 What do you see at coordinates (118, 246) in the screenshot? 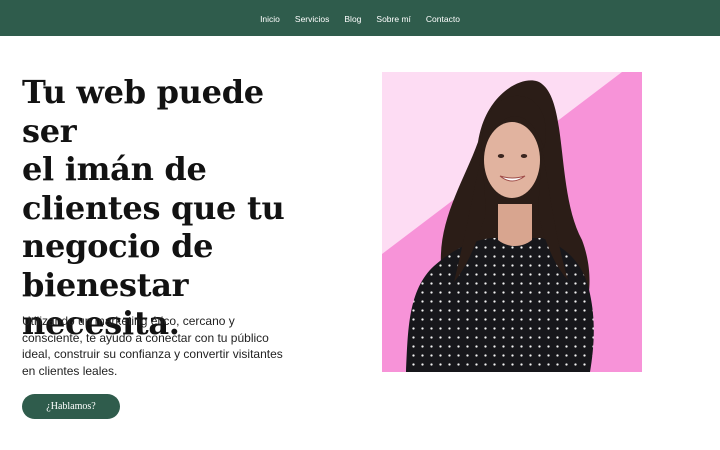
I see `hero-title-line: negocio de` at bounding box center [118, 246].